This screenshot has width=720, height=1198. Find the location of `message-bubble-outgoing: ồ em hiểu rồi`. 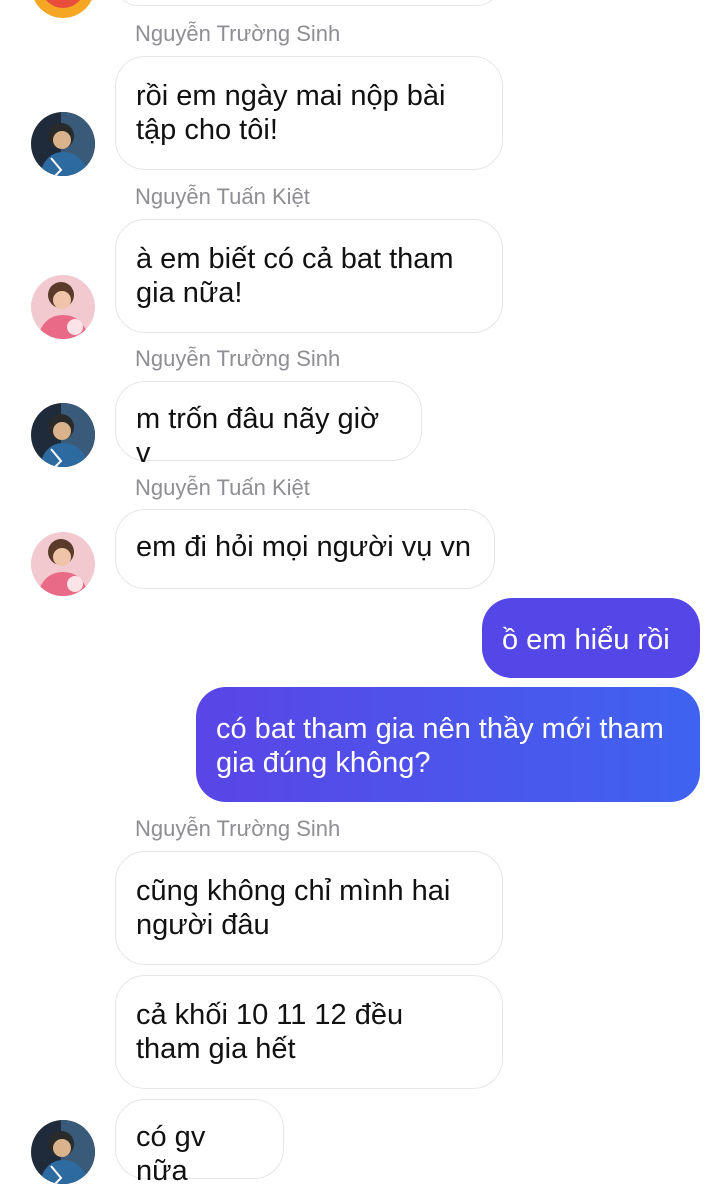

message-bubble-outgoing: ồ em hiểu rồi is located at coordinates (591, 638).